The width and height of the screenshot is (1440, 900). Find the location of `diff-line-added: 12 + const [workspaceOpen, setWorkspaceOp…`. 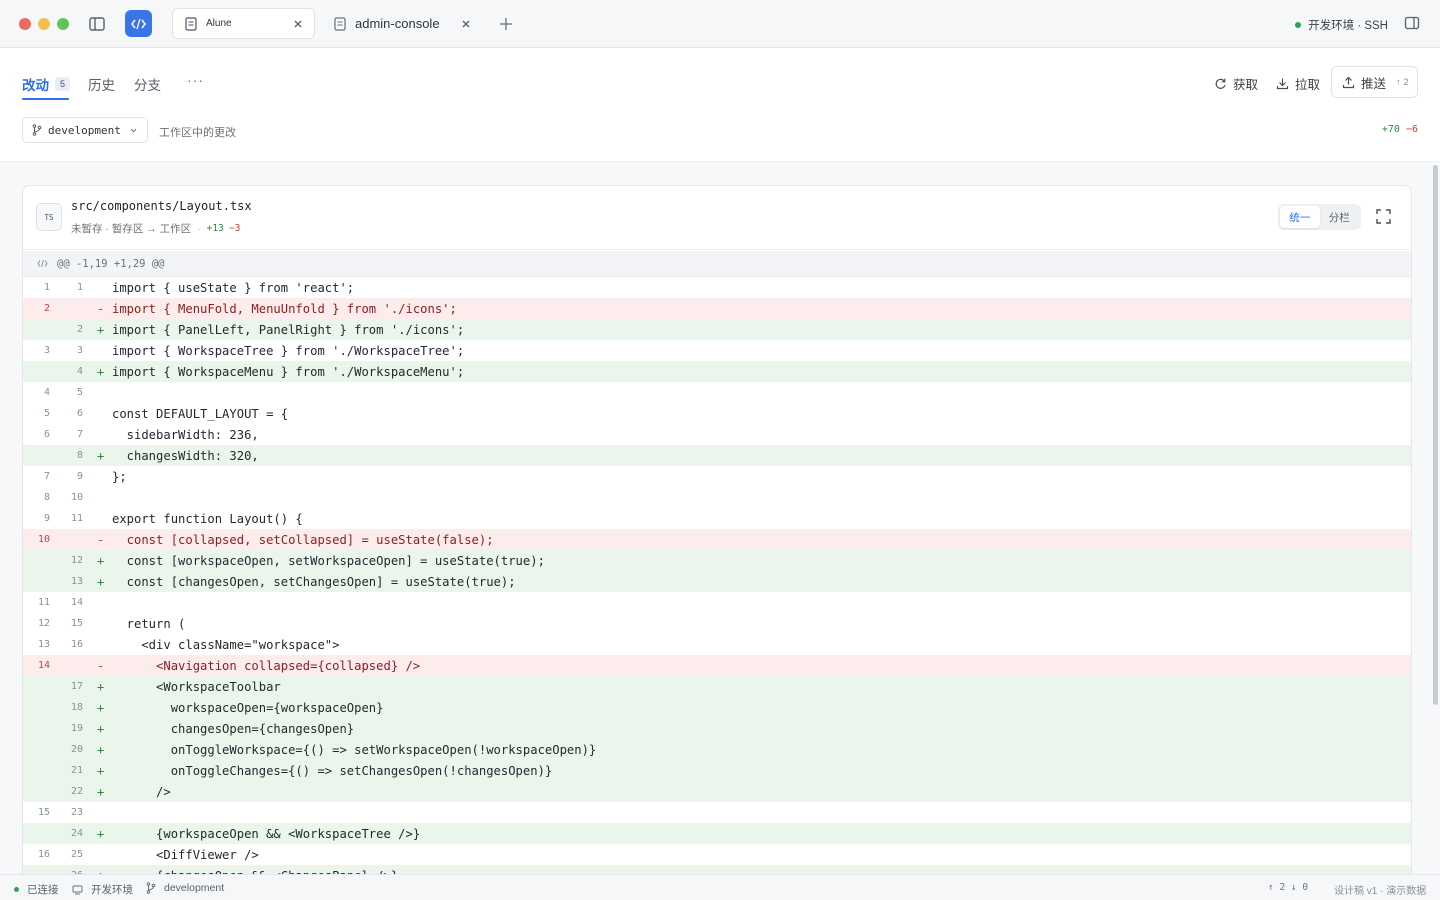

diff-line-added: 12 + const [workspaceOpen, setWorkspaceOp… is located at coordinates (717, 560).